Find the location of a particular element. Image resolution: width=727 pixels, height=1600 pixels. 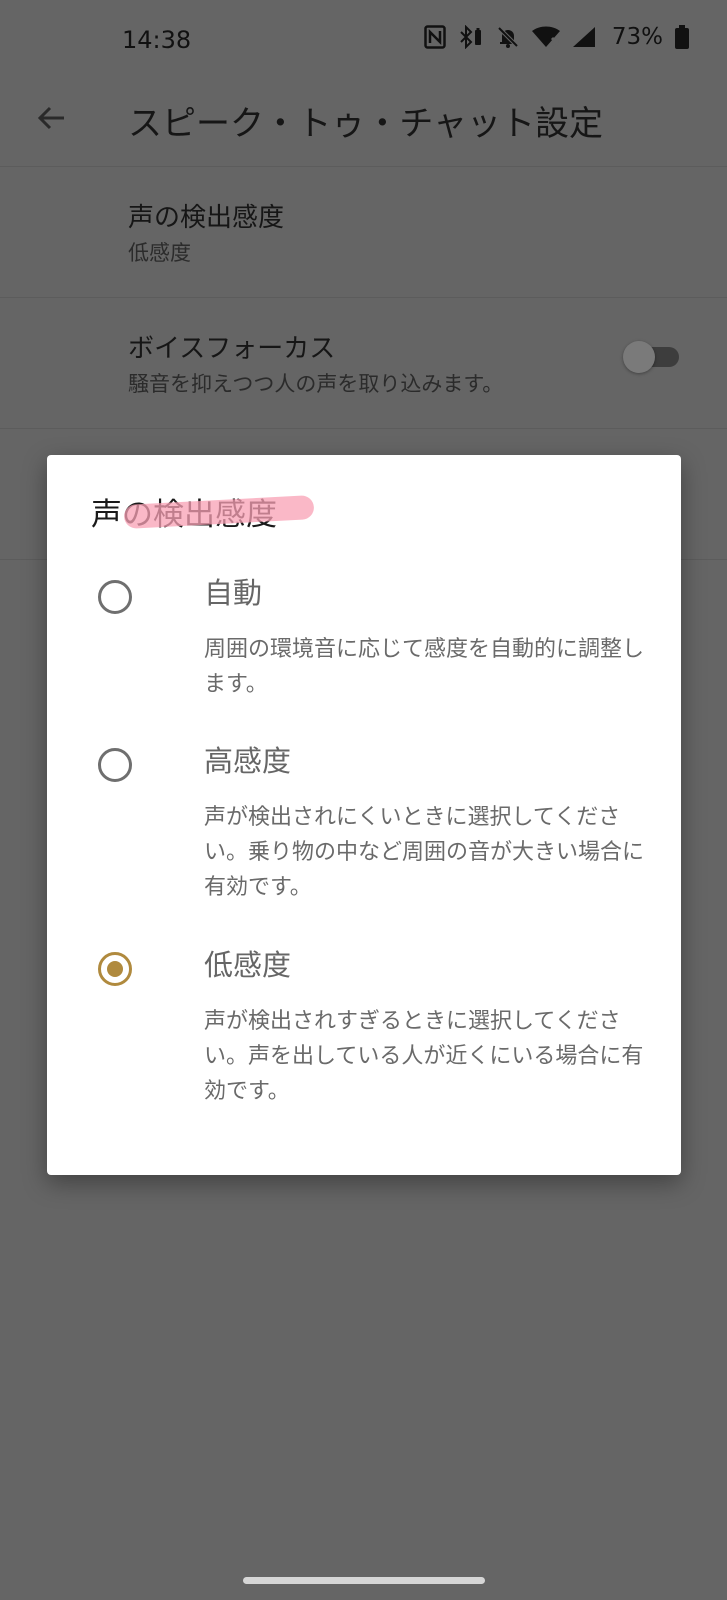

setting-summary: 低感度 is located at coordinates (159, 253).